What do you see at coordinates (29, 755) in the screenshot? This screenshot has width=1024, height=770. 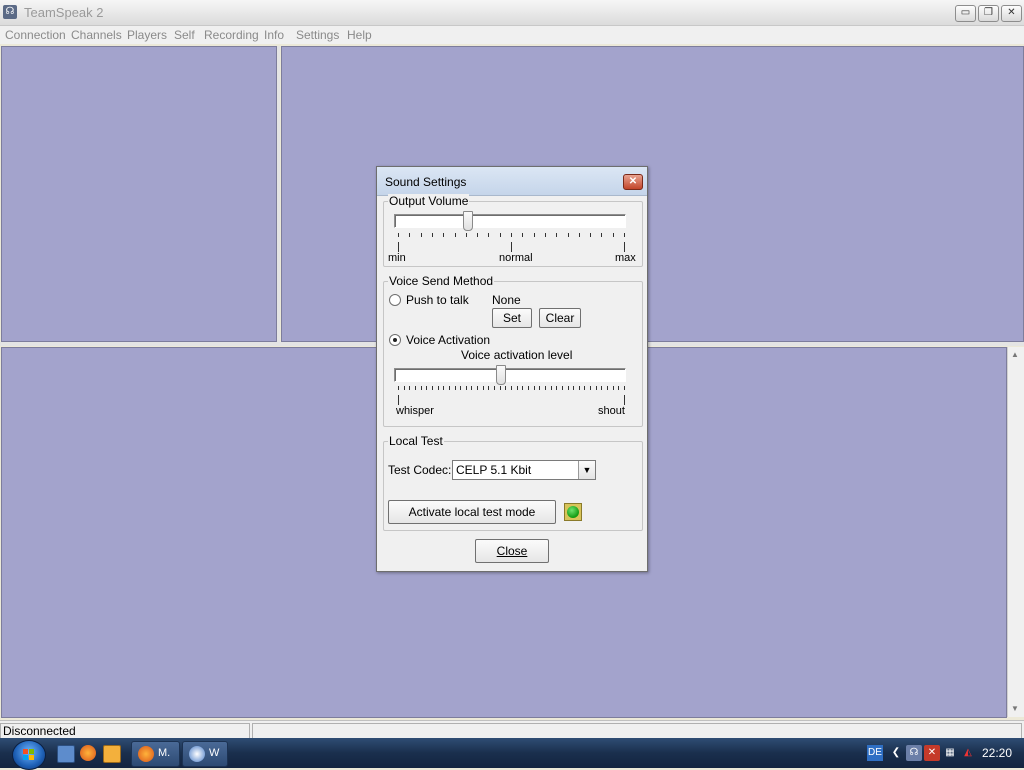 I see `start-button` at bounding box center [29, 755].